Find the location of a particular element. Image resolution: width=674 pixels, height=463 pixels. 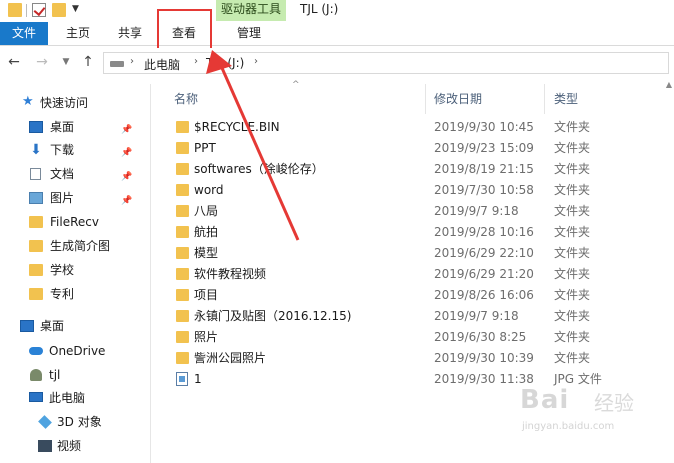

file-row: 照片 2019/6/30 8:25 文件夹 is located at coordinates (407, 337).